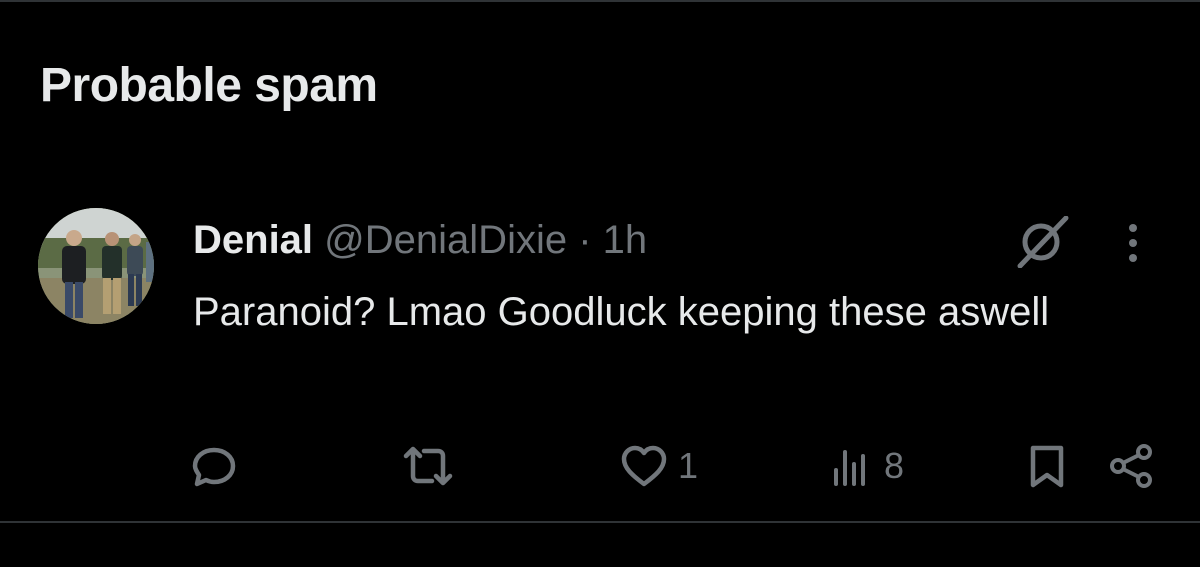  Describe the element at coordinates (688, 465) in the screenshot. I see `like-count: 1` at that location.